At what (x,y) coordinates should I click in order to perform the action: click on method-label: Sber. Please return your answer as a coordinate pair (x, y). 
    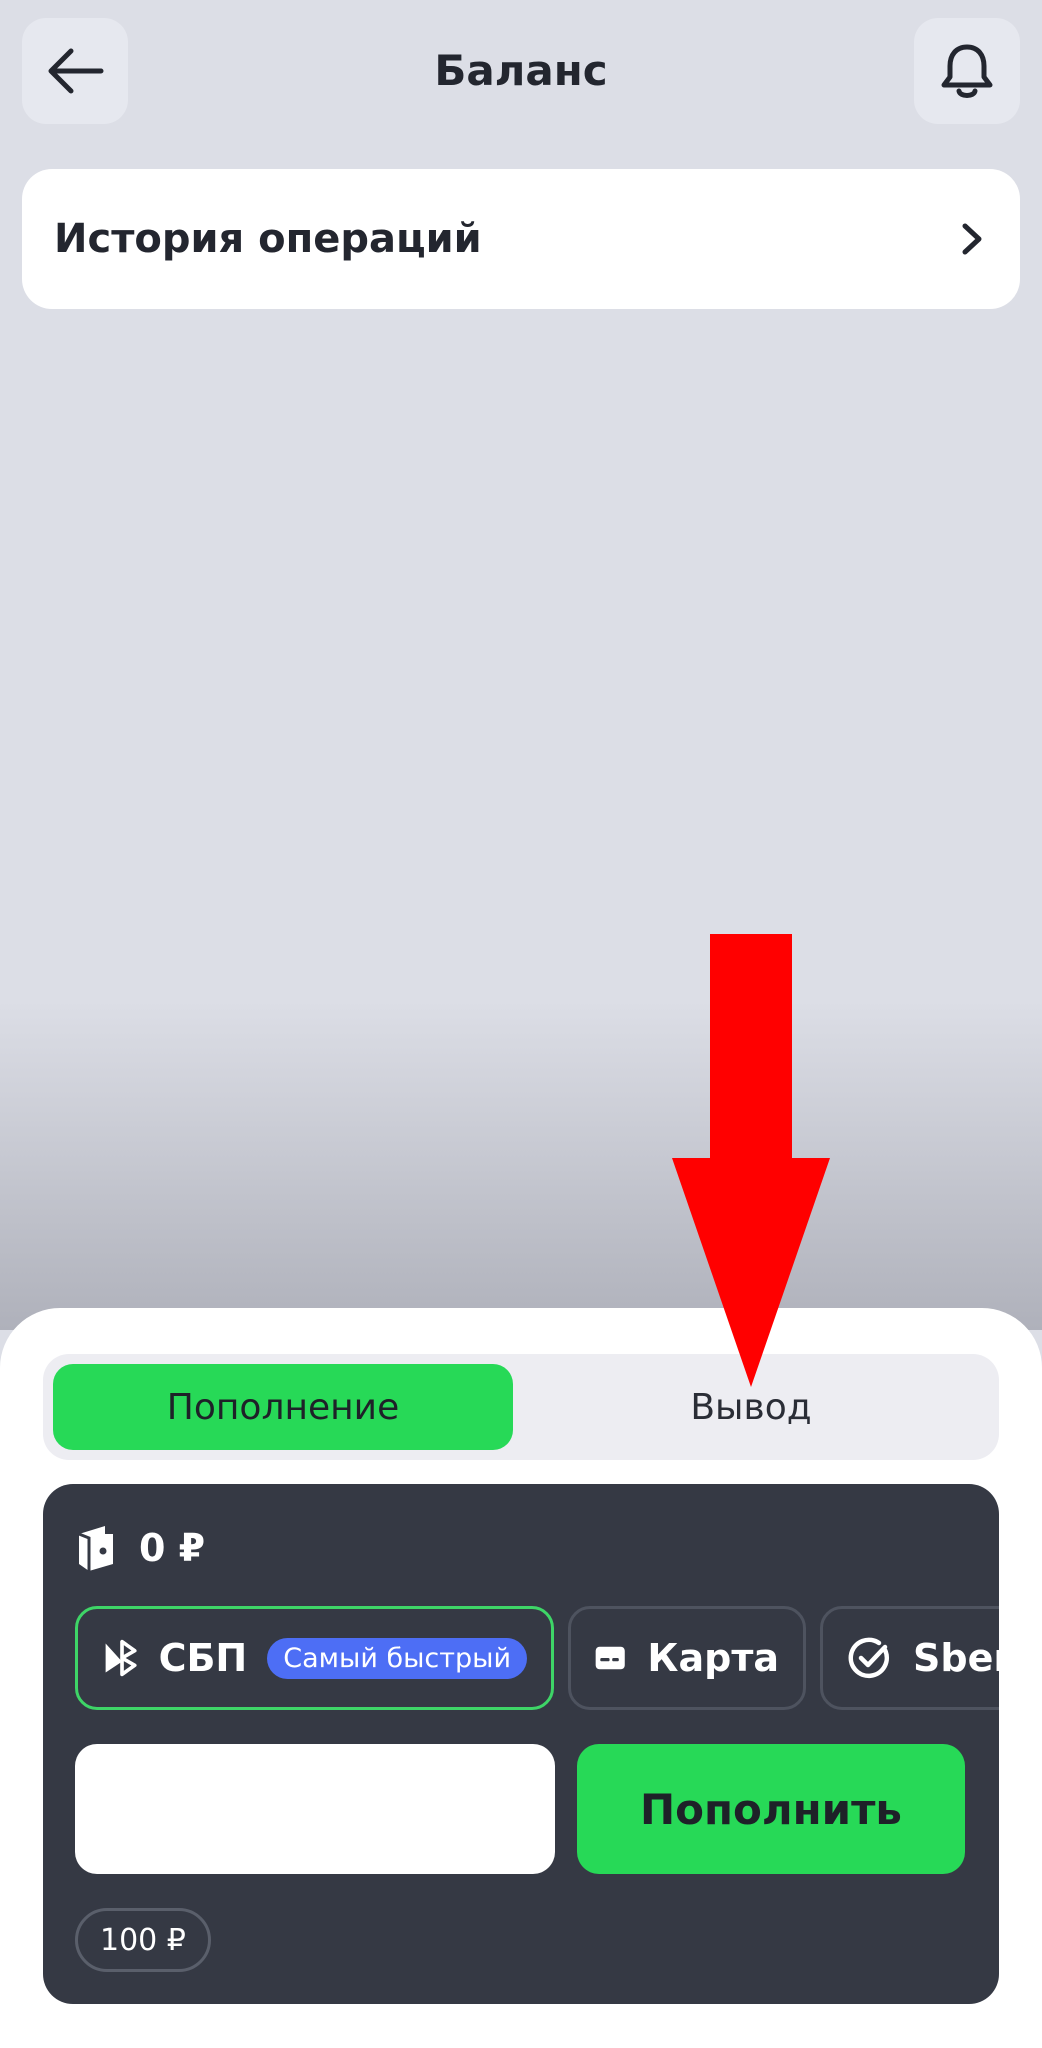
    Looking at the image, I should click on (956, 1658).